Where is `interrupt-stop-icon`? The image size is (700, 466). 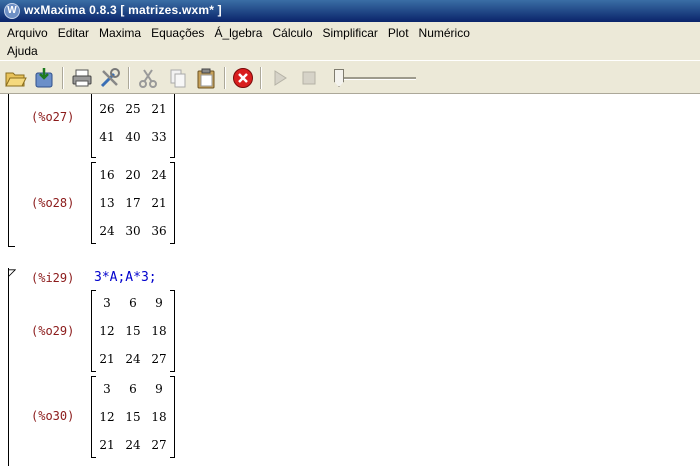
interrupt-stop-icon is located at coordinates (243, 78).